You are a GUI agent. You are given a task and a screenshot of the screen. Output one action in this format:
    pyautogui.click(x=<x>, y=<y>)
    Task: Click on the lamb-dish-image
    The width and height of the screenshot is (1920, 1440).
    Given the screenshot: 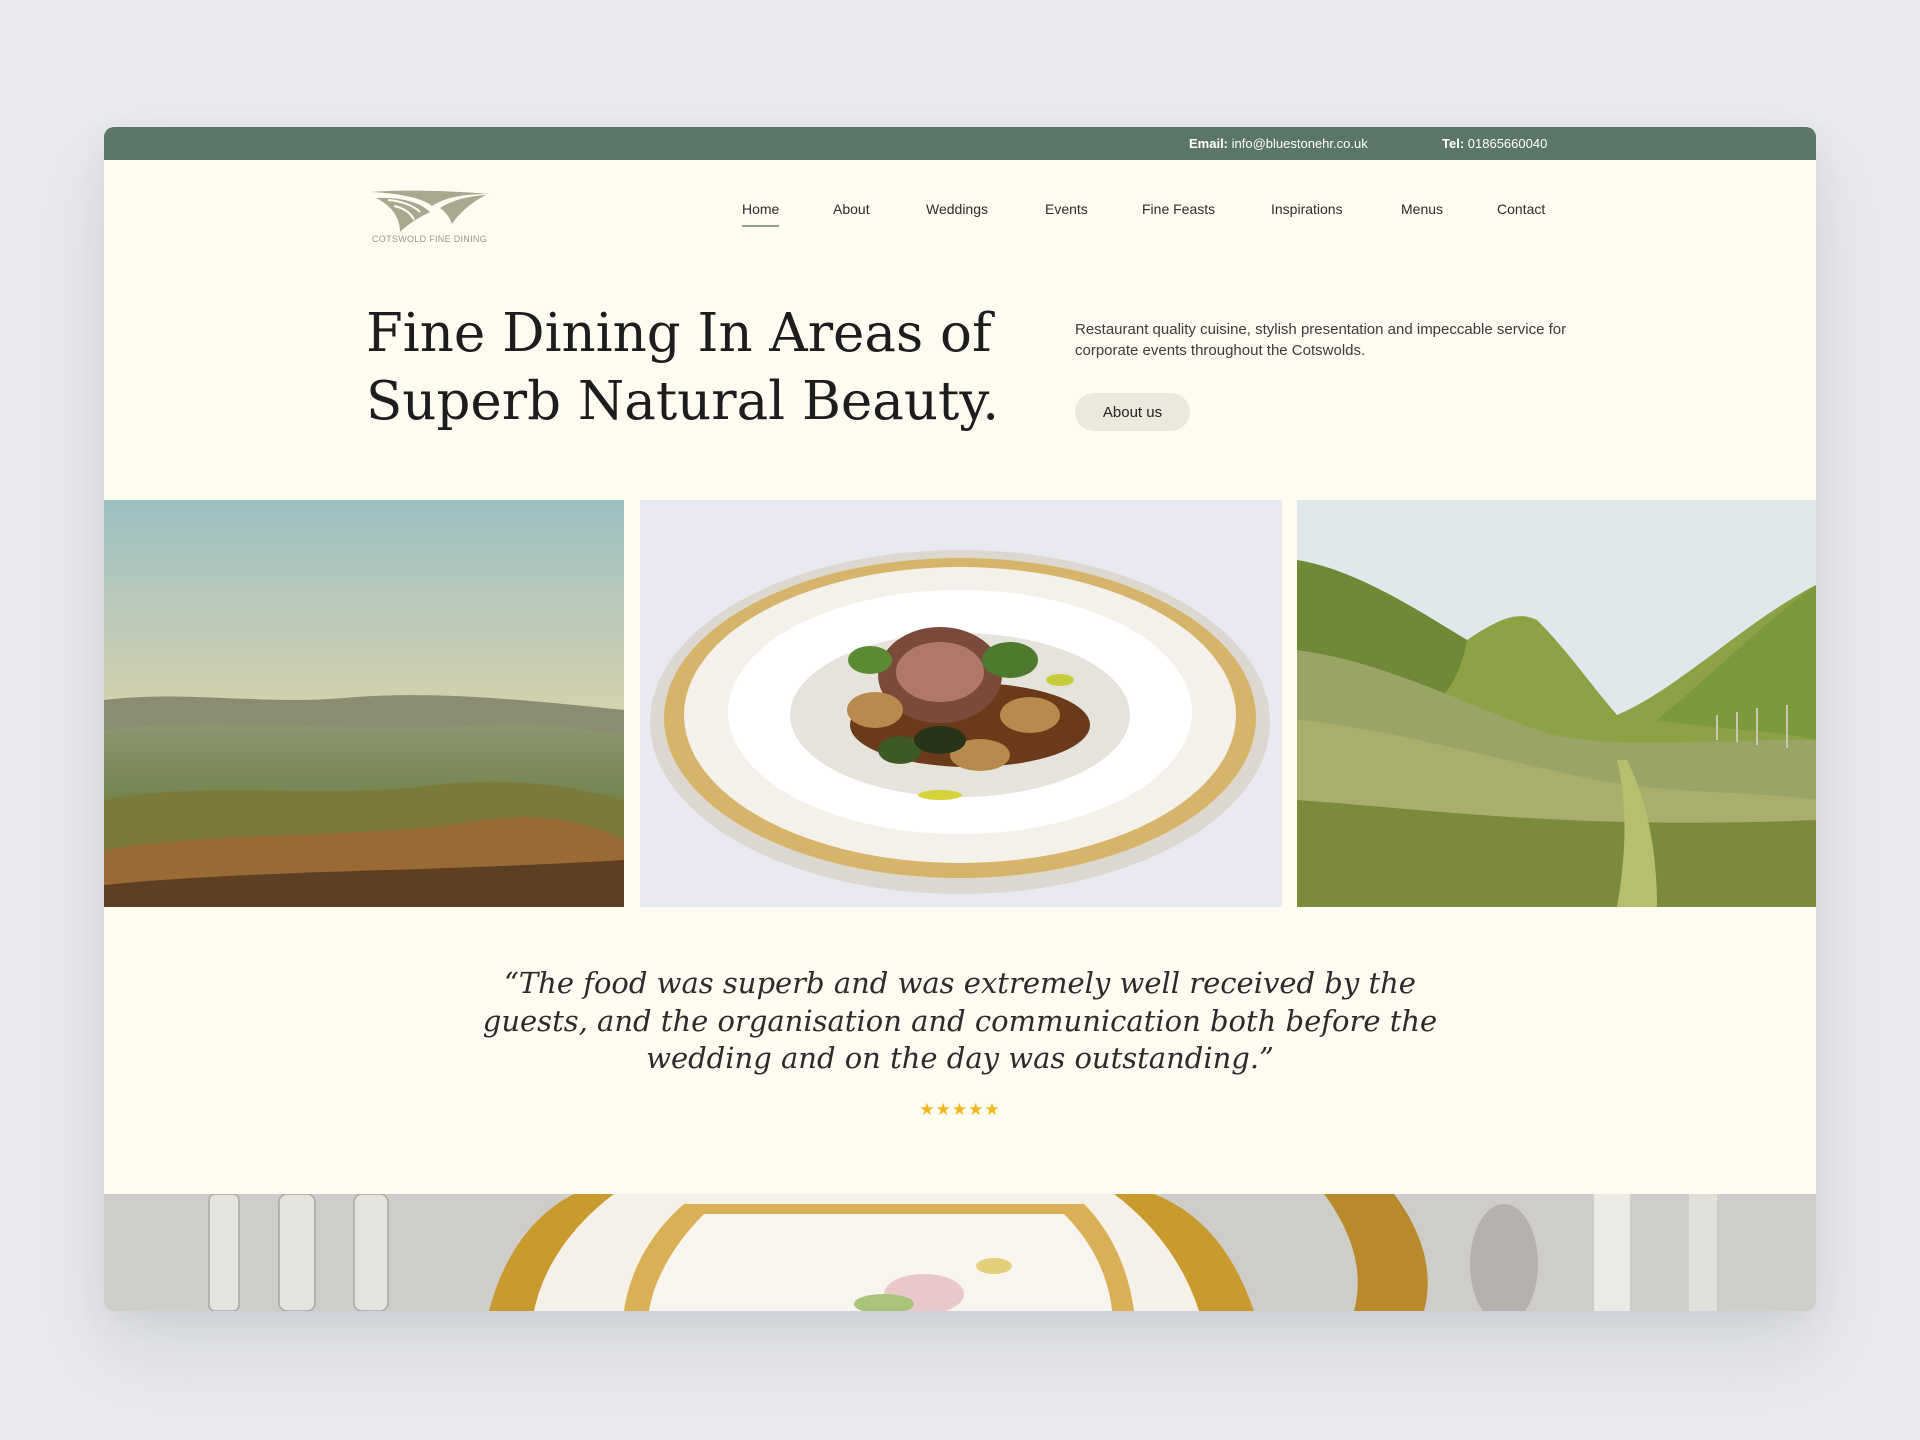 What is the action you would take?
    pyautogui.click(x=961, y=703)
    